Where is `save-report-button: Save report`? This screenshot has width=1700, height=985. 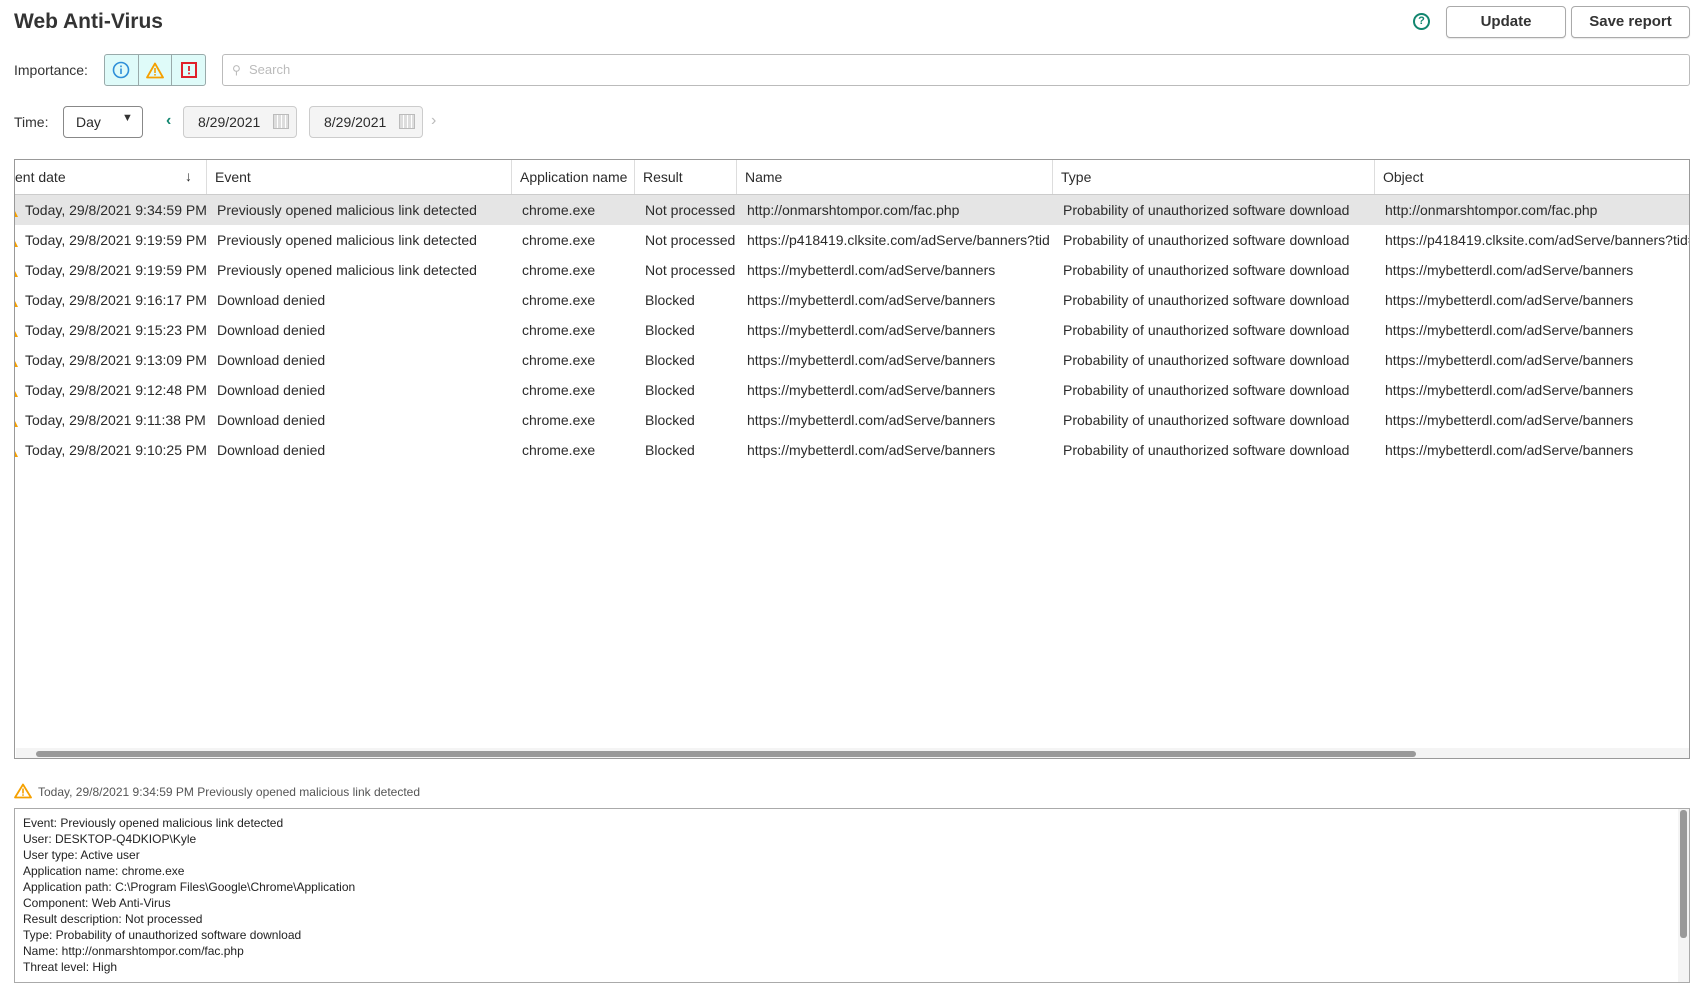 save-report-button: Save report is located at coordinates (1630, 22).